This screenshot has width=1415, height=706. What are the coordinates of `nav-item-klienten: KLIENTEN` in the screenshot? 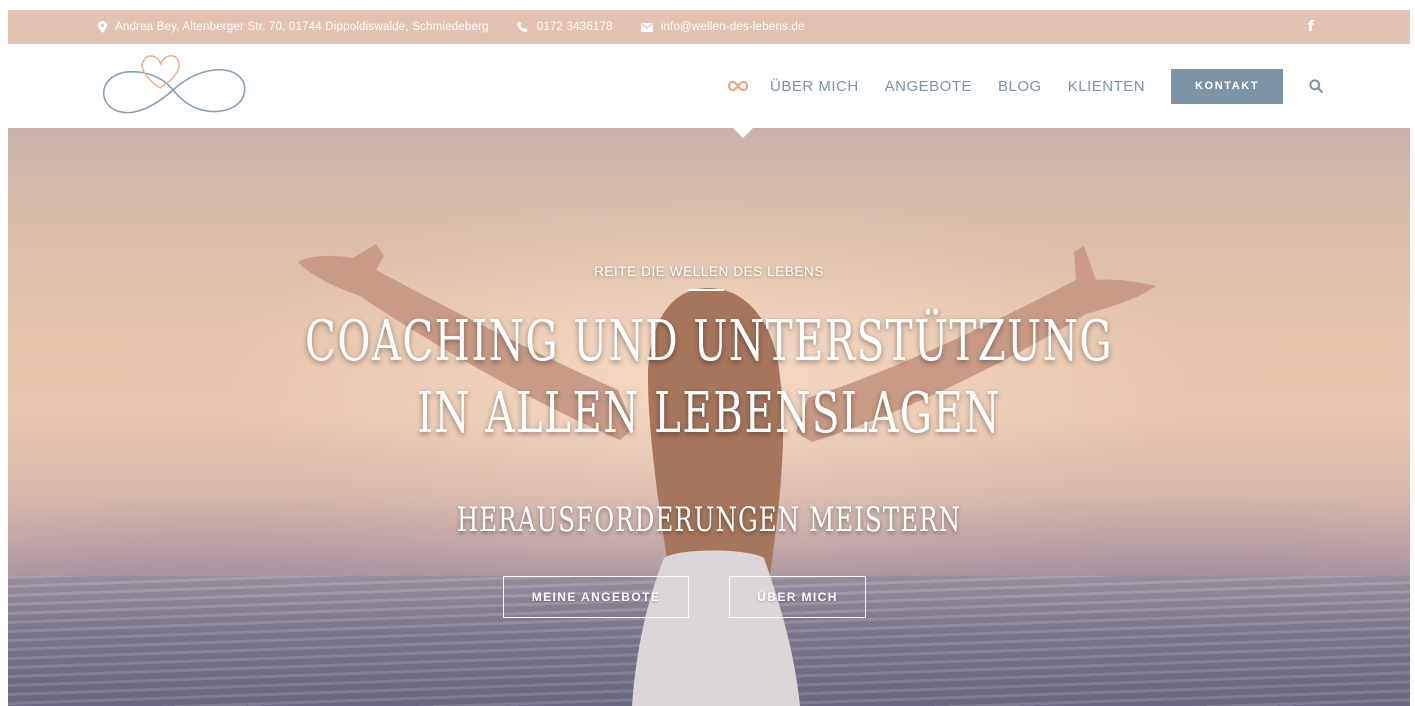 It's located at (1106, 86).